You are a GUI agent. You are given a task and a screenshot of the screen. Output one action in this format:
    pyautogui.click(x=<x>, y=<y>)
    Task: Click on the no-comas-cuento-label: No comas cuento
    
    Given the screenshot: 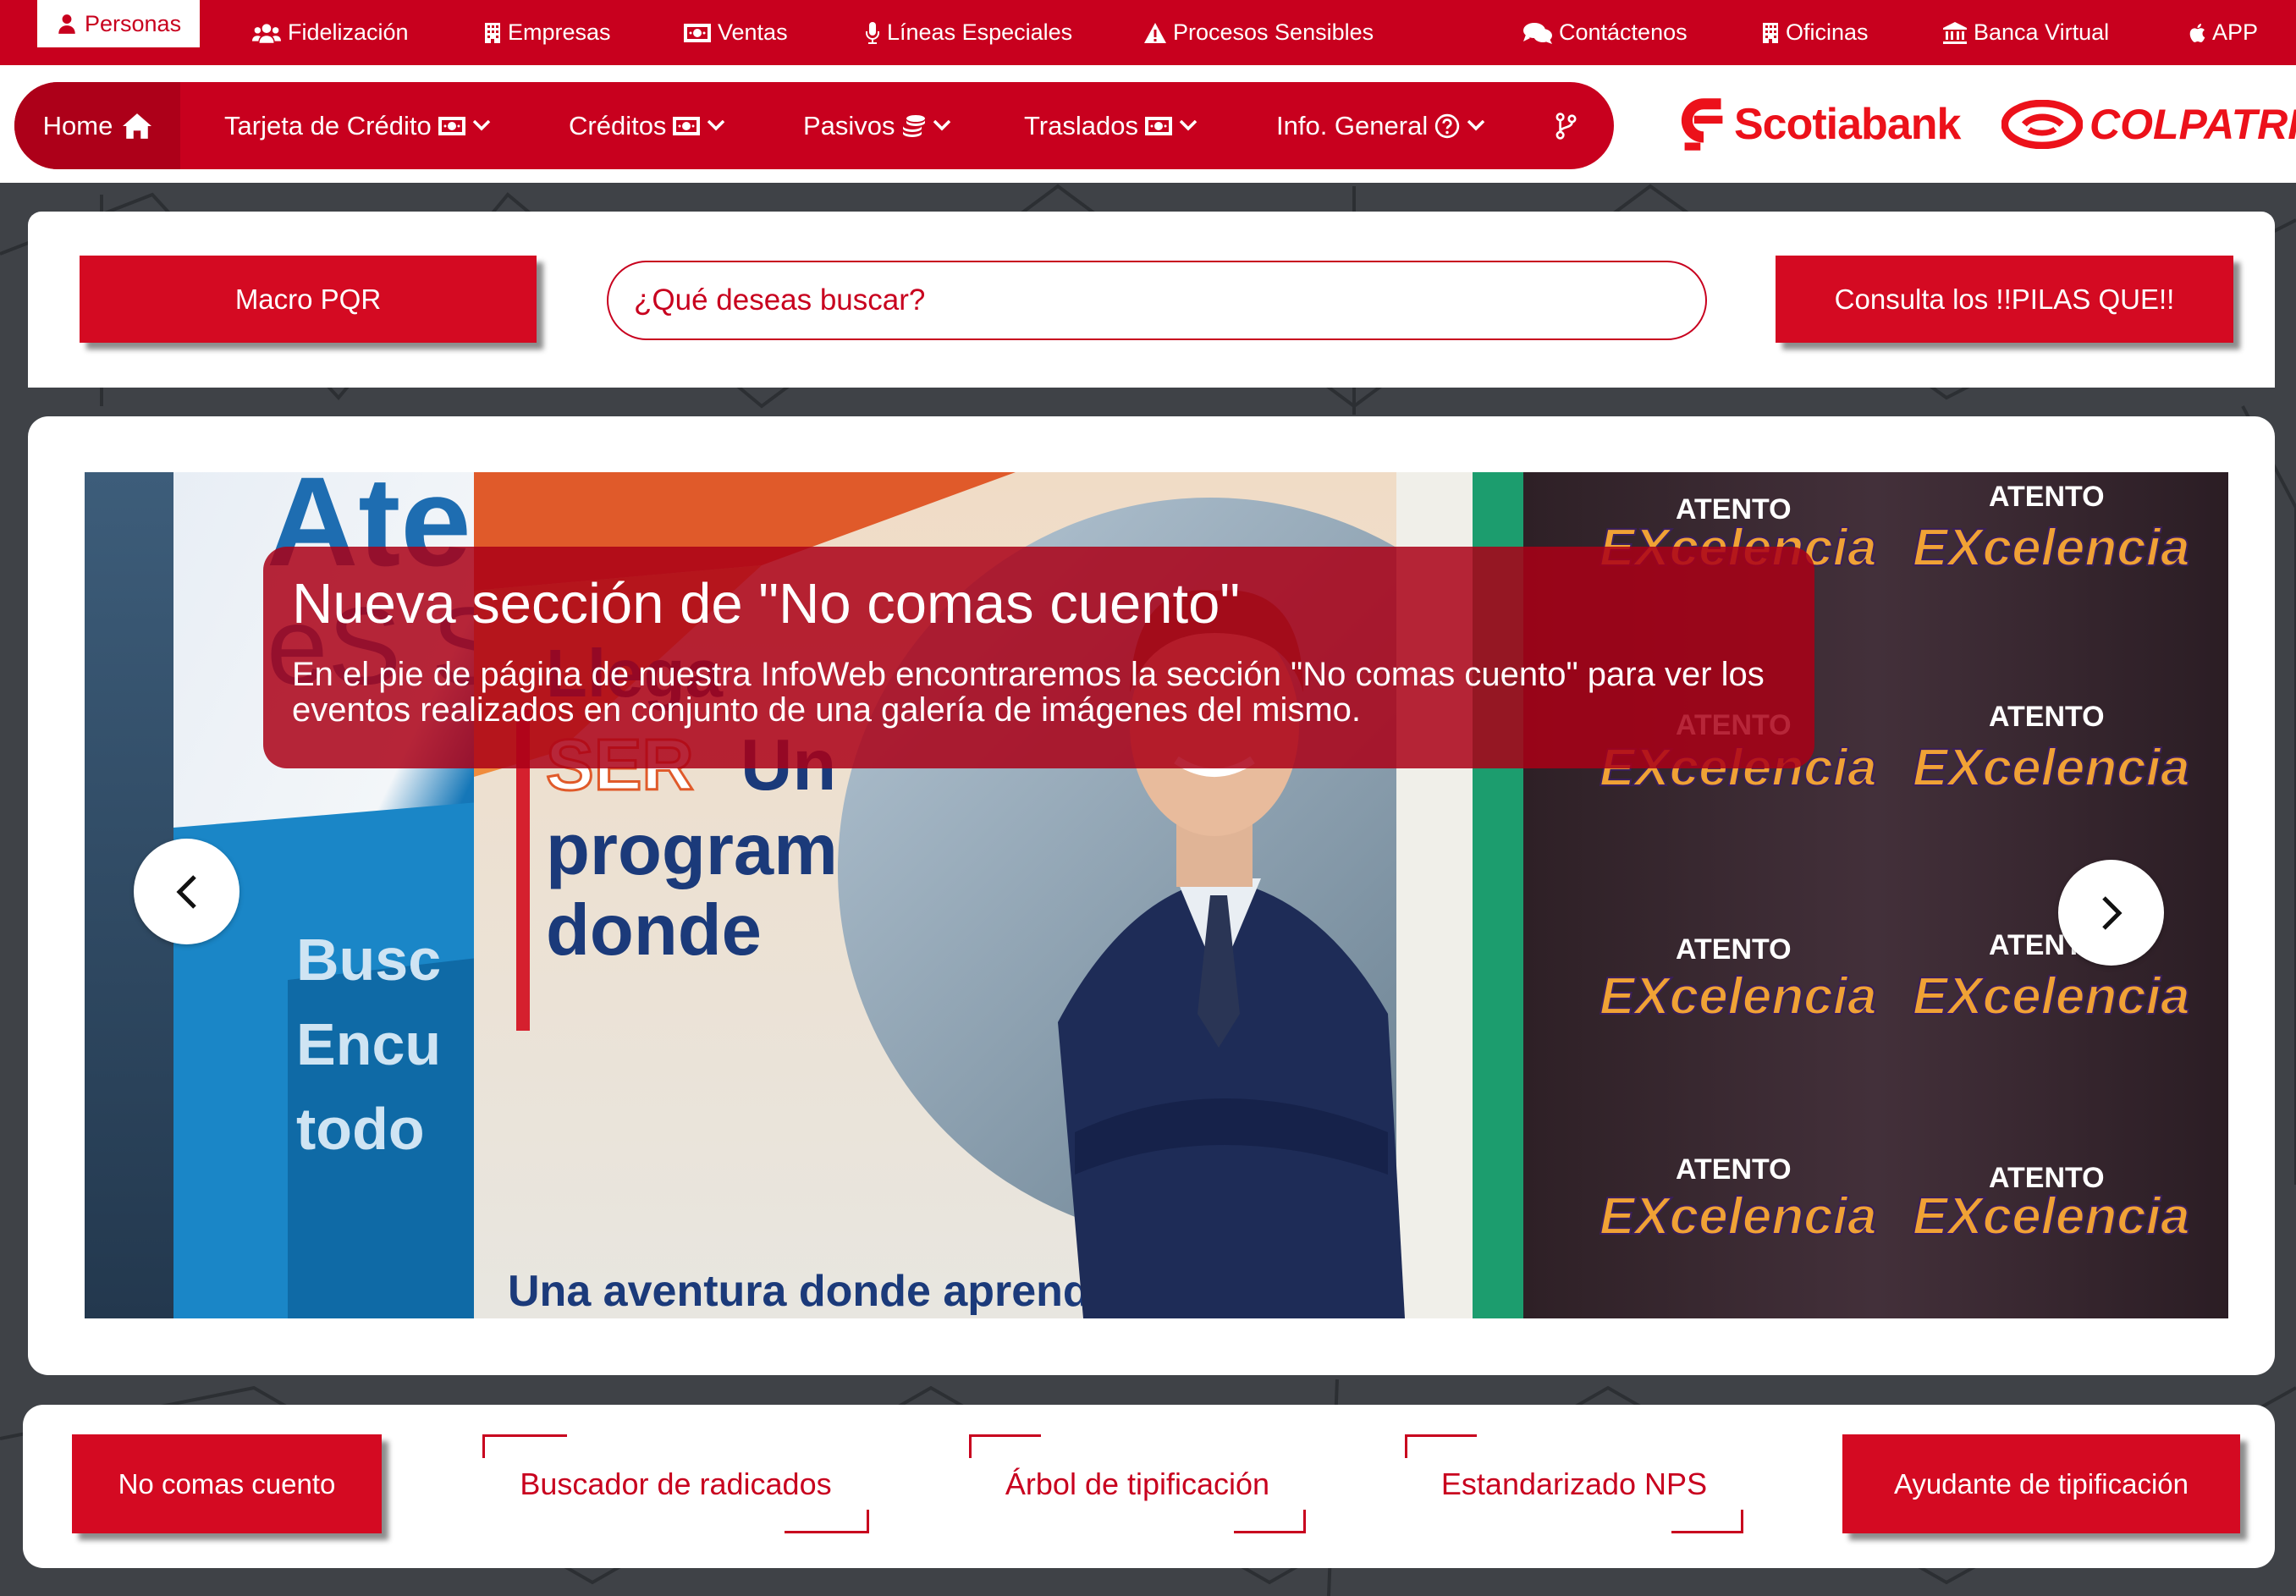 What is the action you would take?
    pyautogui.click(x=227, y=1483)
    